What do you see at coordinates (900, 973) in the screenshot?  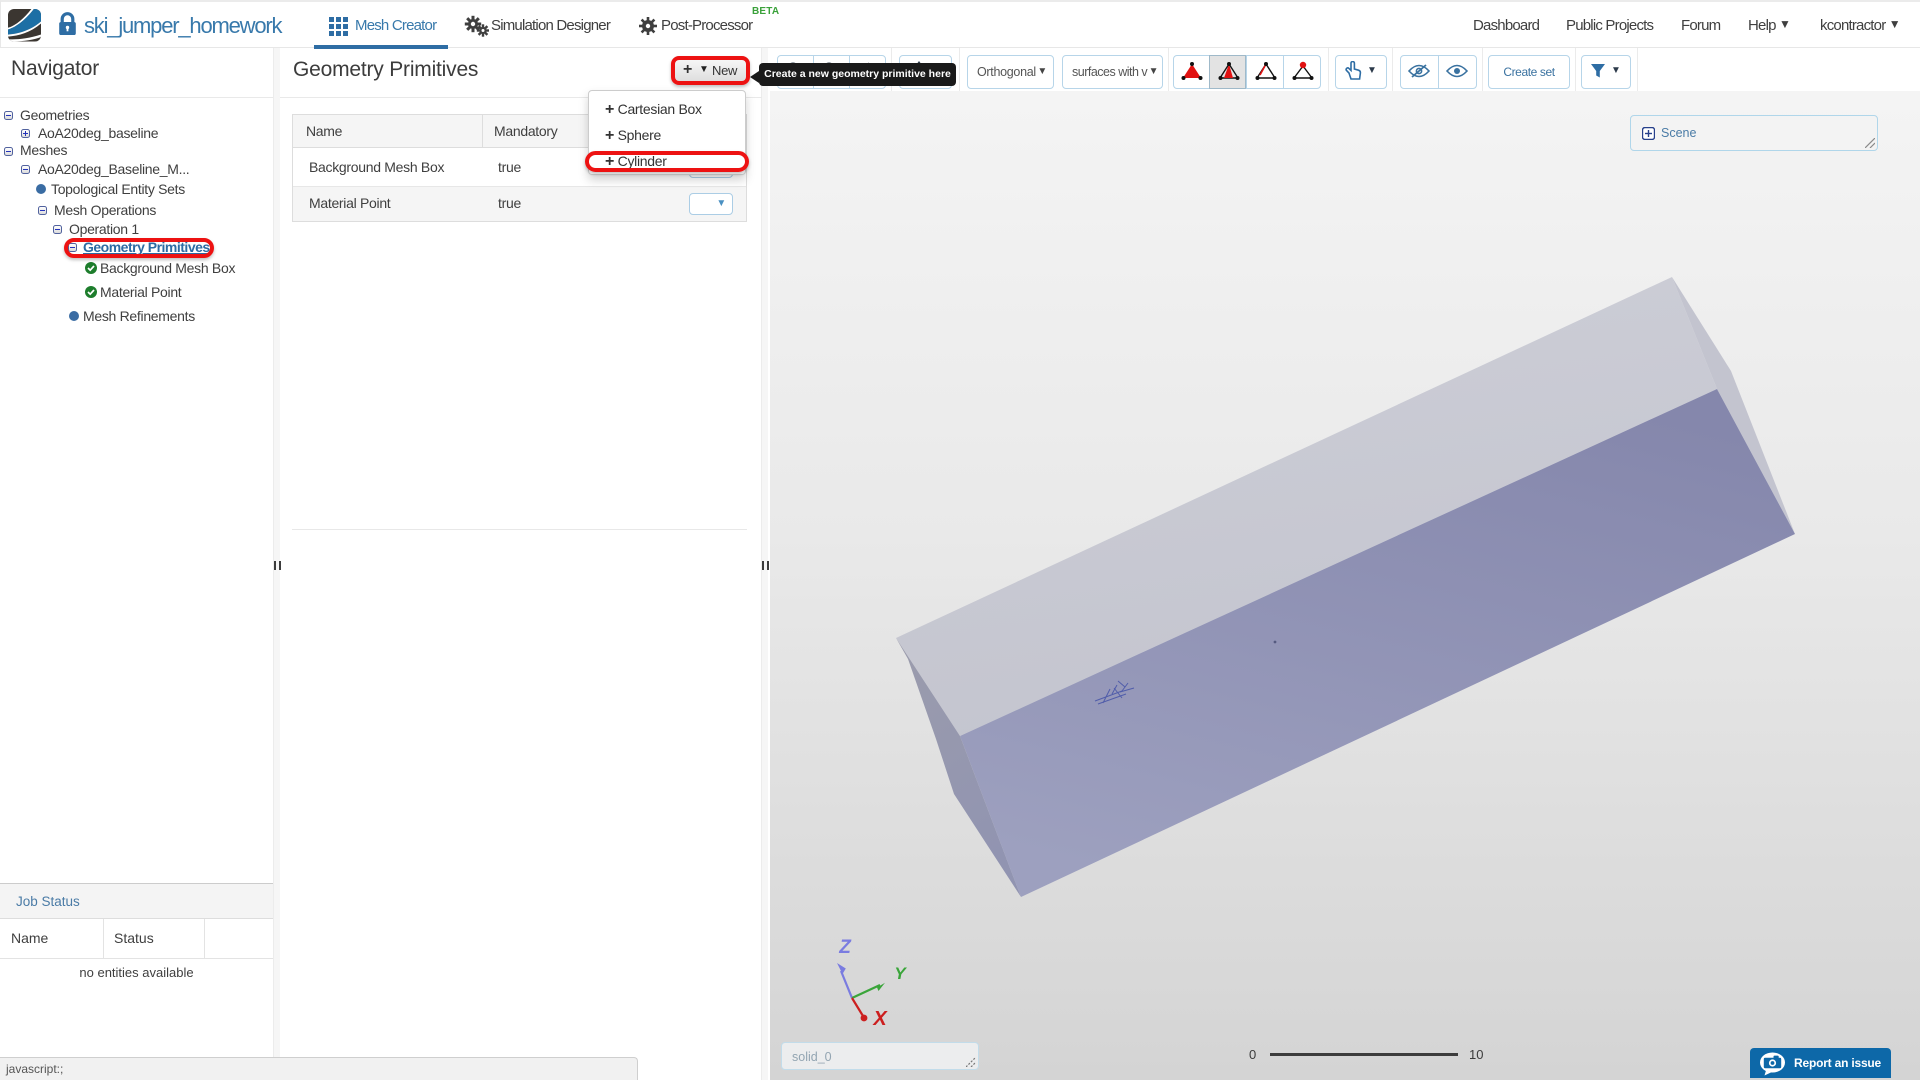 I see `svg-text: Y` at bounding box center [900, 973].